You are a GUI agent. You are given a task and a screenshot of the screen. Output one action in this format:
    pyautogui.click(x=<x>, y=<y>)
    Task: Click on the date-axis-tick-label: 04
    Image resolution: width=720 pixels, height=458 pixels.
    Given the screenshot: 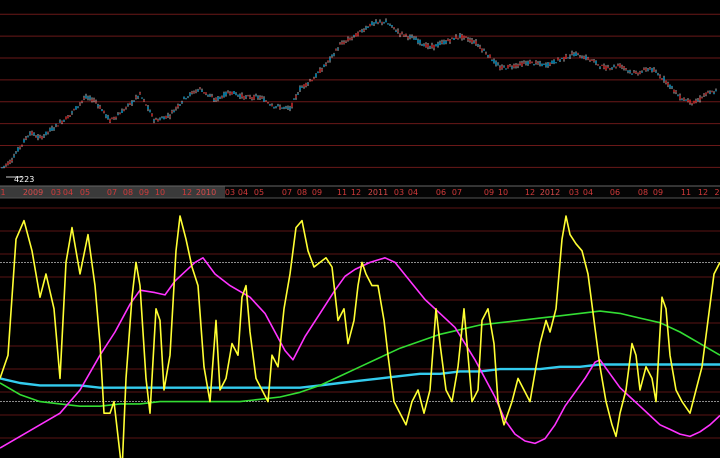 What is the action you would take?
    pyautogui.click(x=588, y=192)
    